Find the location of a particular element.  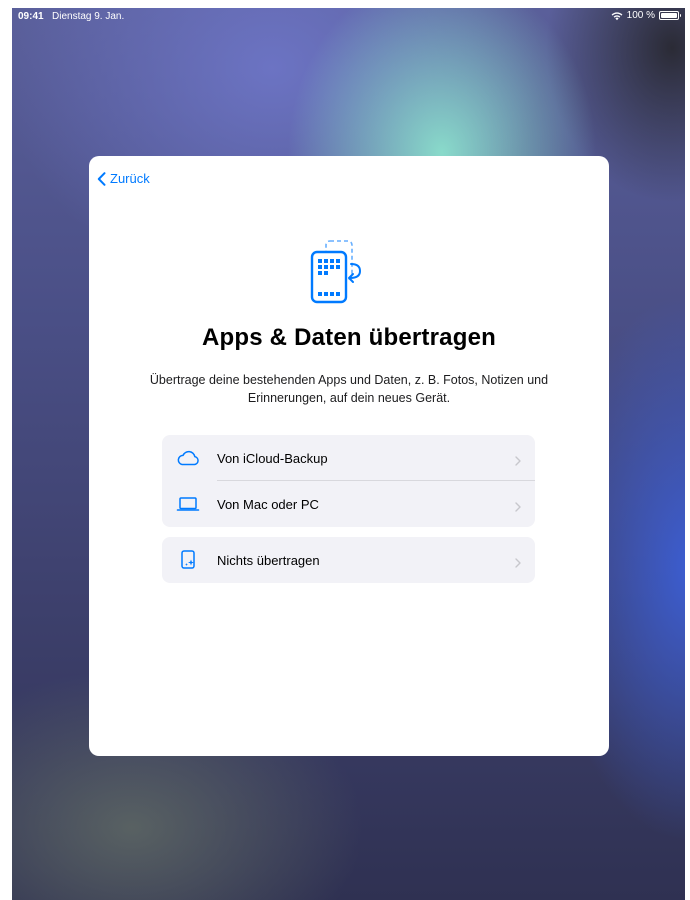

option-label: Von iCloud-Backup is located at coordinates (272, 458).